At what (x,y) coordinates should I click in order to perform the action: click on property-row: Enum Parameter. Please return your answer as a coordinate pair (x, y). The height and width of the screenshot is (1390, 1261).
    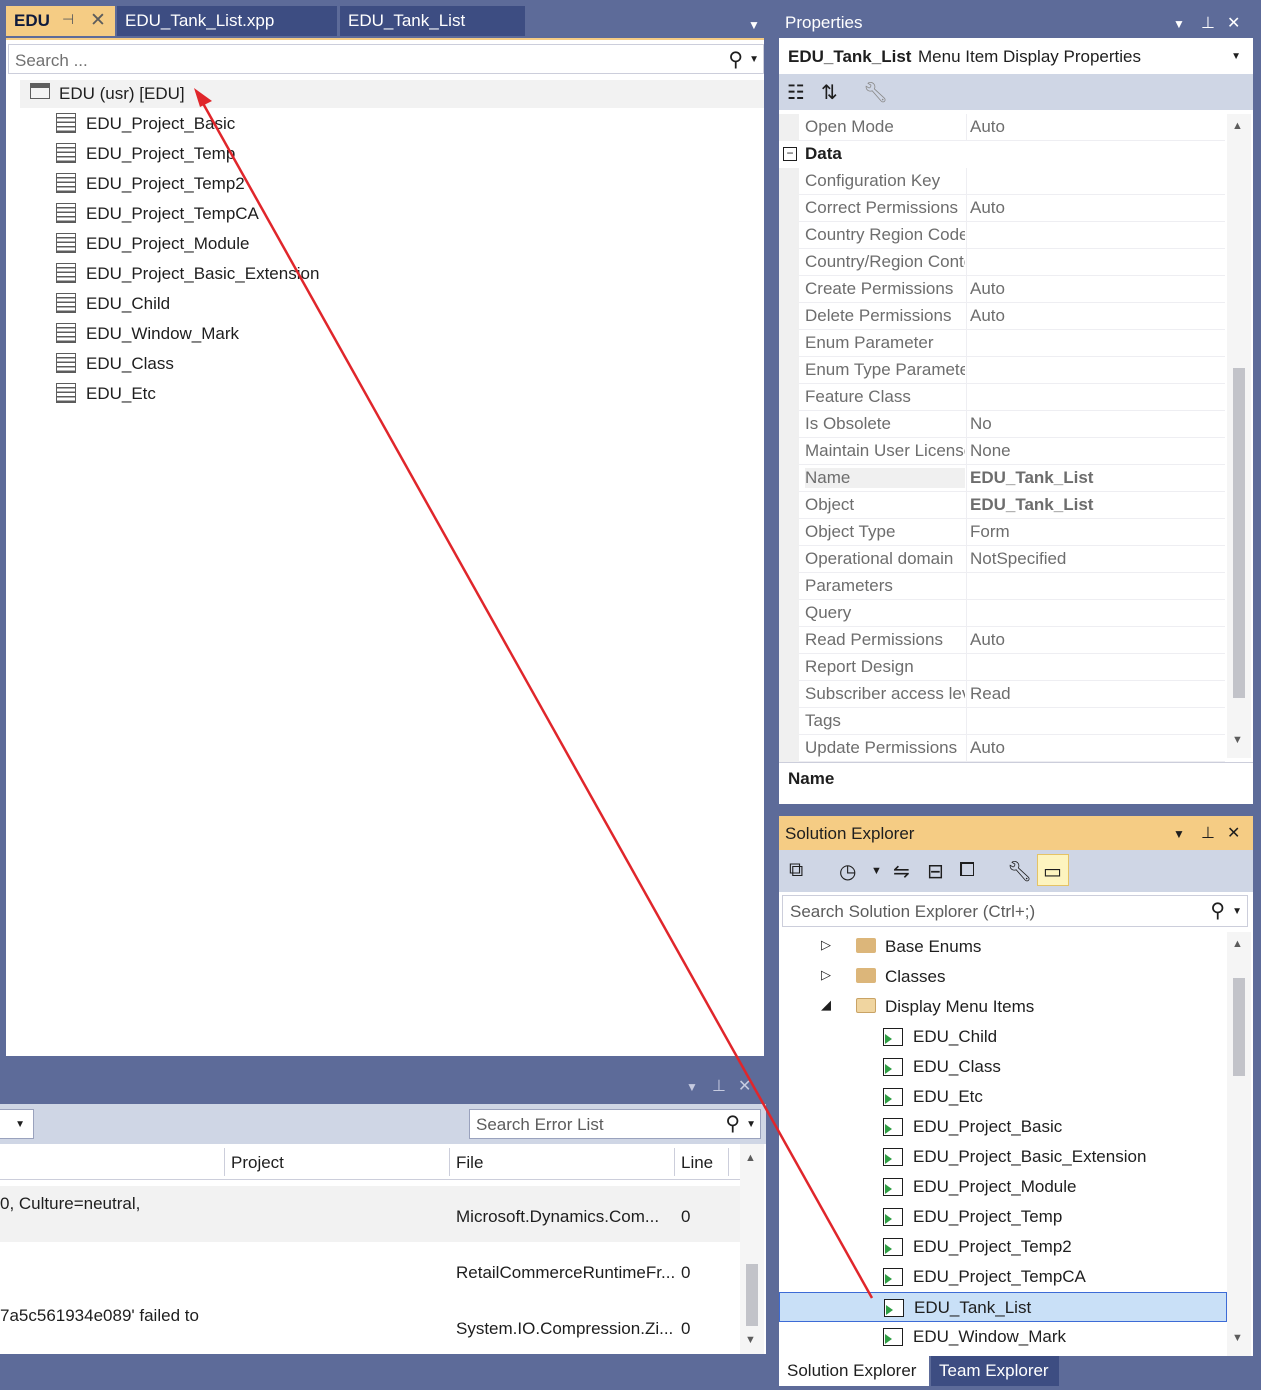
    Looking at the image, I should click on (1002, 343).